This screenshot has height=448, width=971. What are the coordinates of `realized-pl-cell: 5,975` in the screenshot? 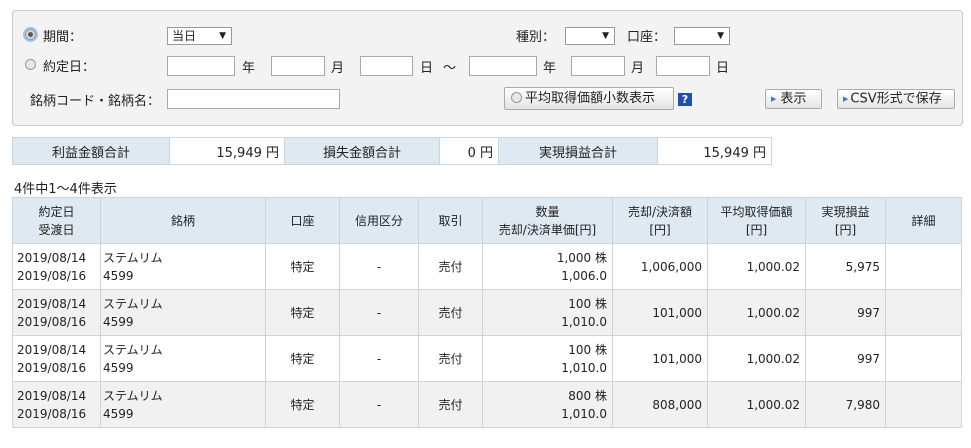 It's located at (845, 266).